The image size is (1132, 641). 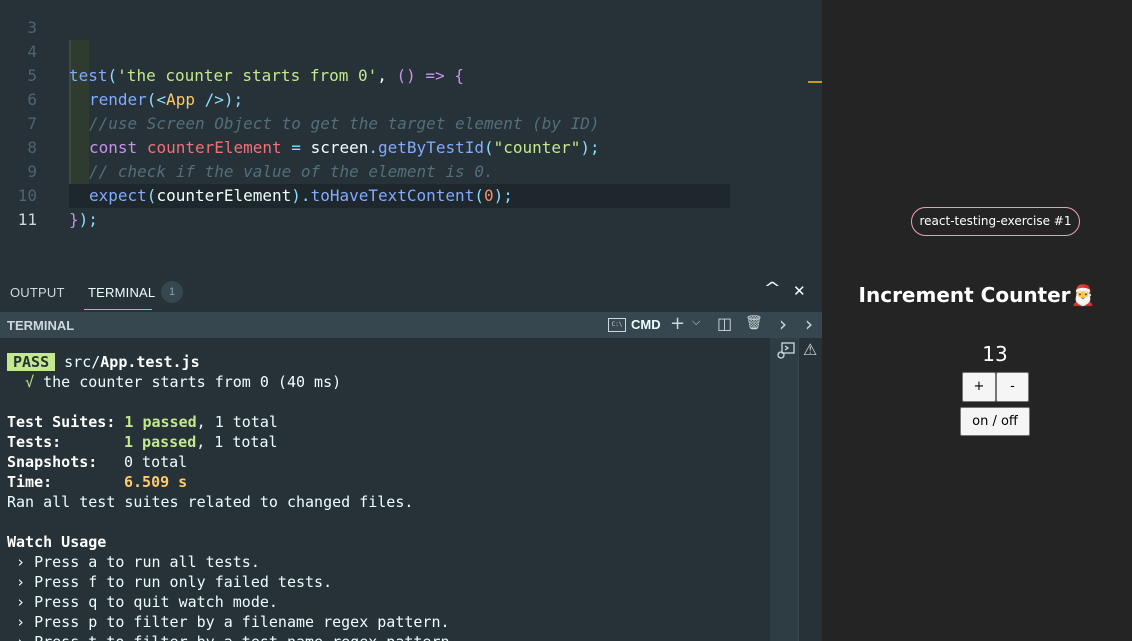 I want to click on app-title: Increment Counter🎅, so click(x=977, y=295).